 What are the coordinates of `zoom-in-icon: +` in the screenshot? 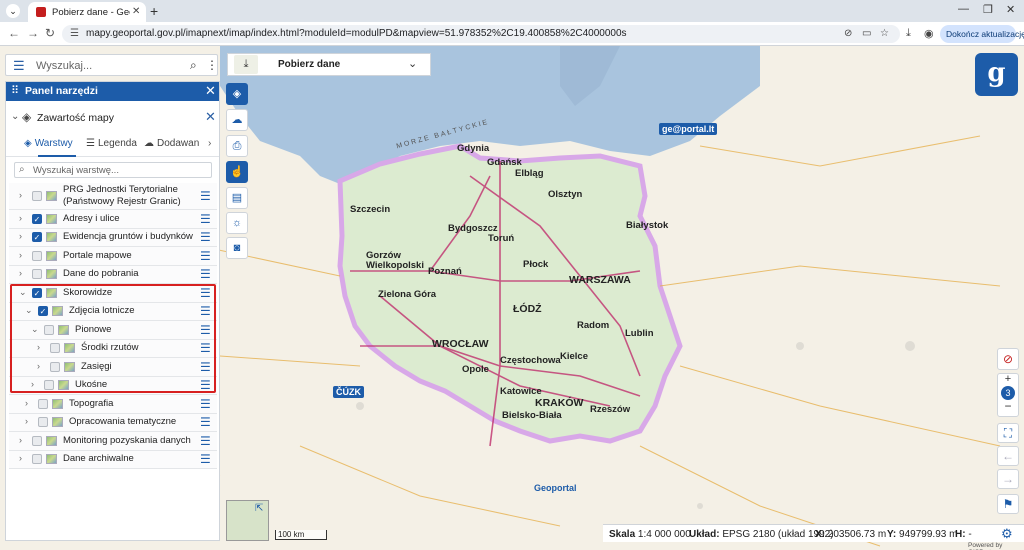 It's located at (1008, 379).